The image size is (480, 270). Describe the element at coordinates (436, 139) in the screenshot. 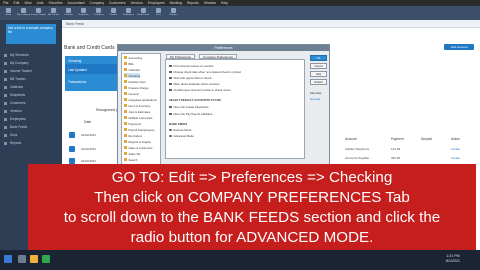

I see `deposit-column-header: Deposit` at that location.